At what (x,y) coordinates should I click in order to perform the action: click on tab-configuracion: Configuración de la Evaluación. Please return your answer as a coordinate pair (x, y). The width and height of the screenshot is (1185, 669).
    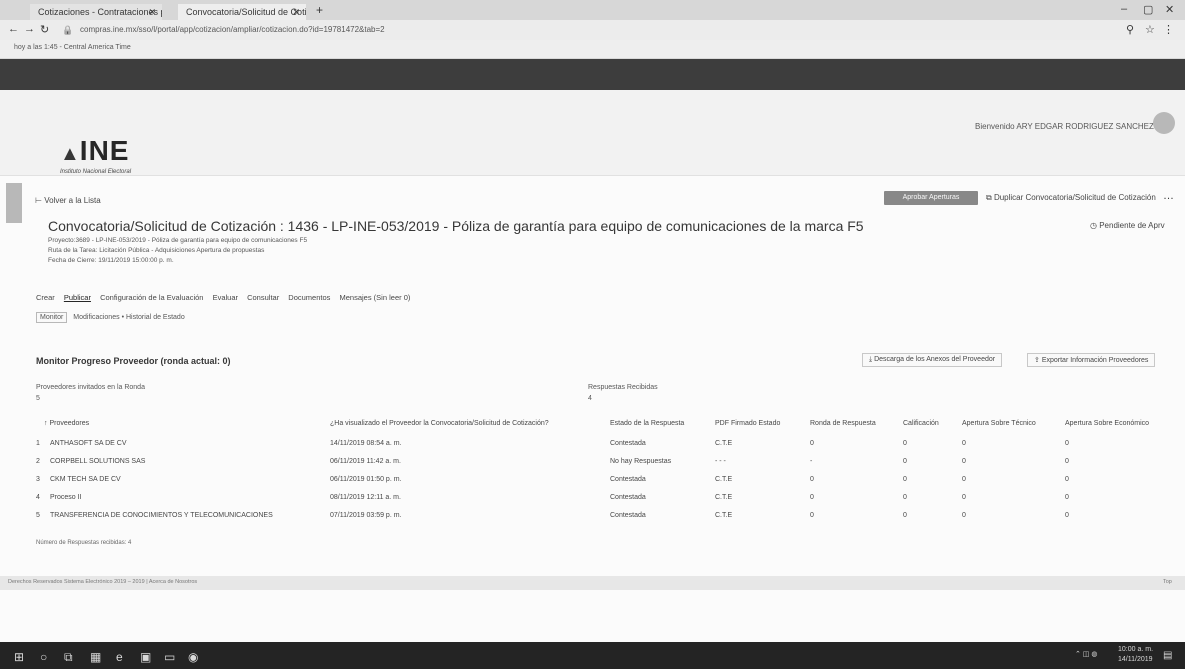
    Looking at the image, I should click on (151, 297).